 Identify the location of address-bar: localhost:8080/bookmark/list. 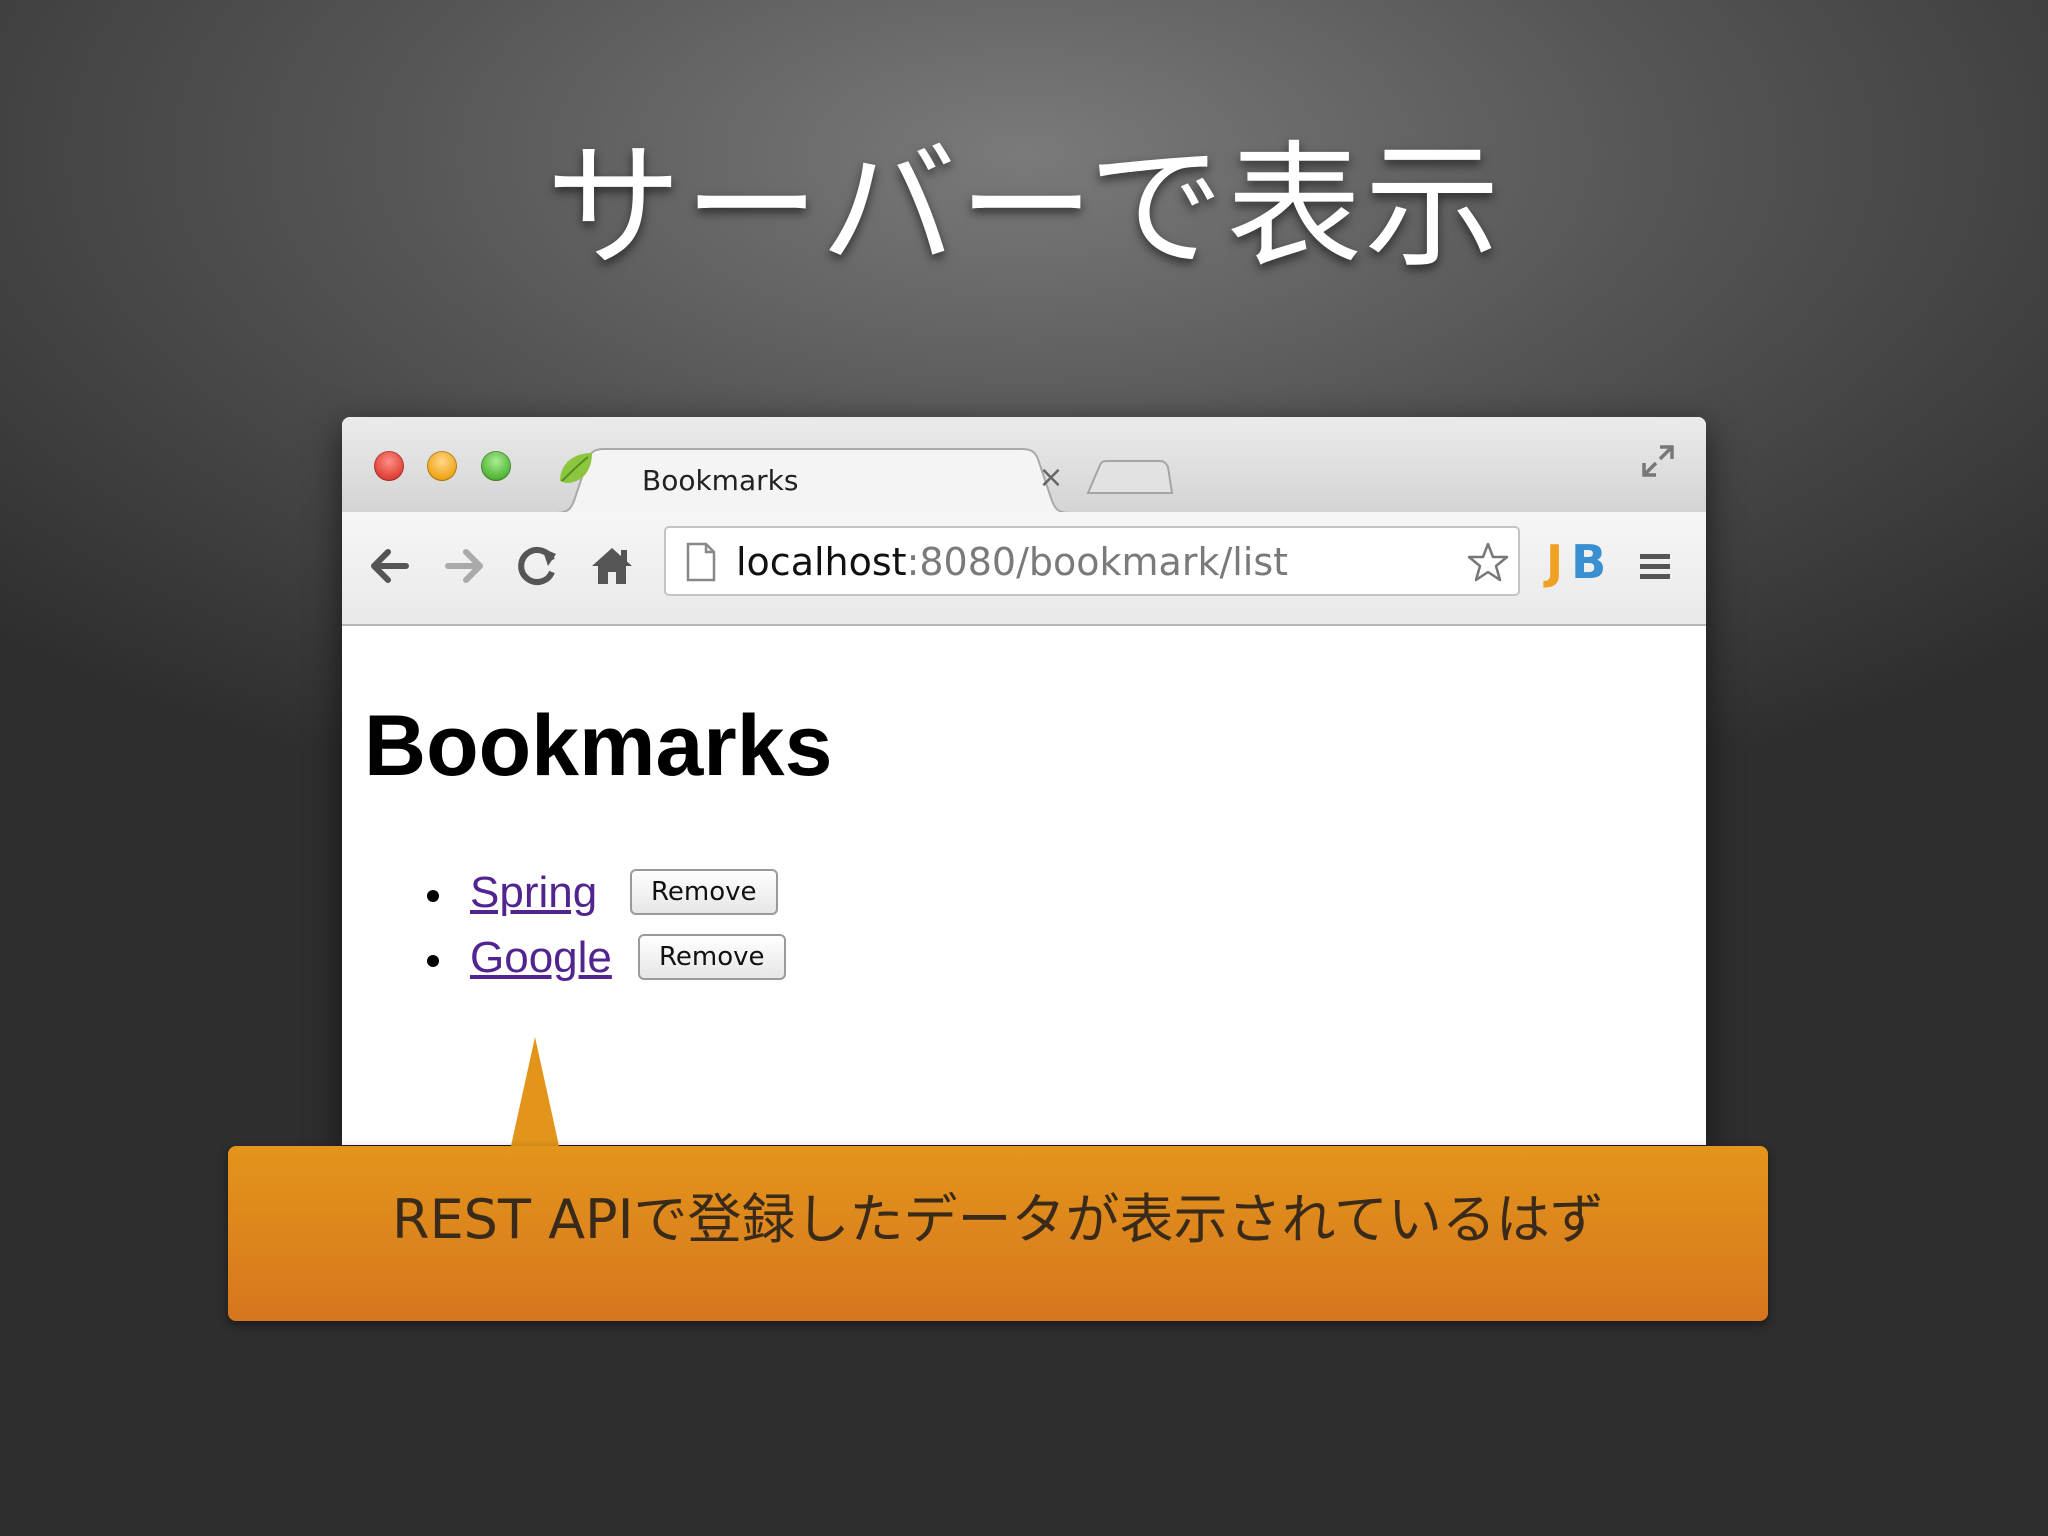
(1092, 561).